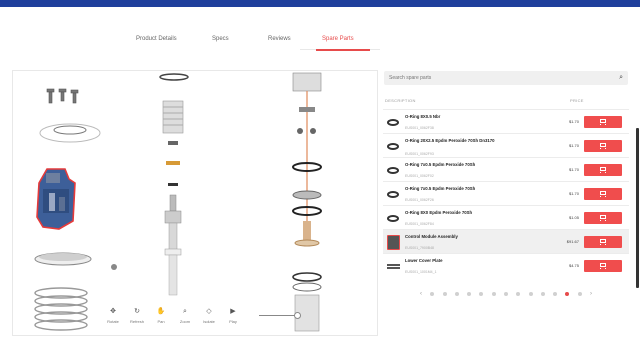 This screenshot has width=640, height=360. Describe the element at coordinates (62, 96) in the screenshot. I see `screws-part` at that location.